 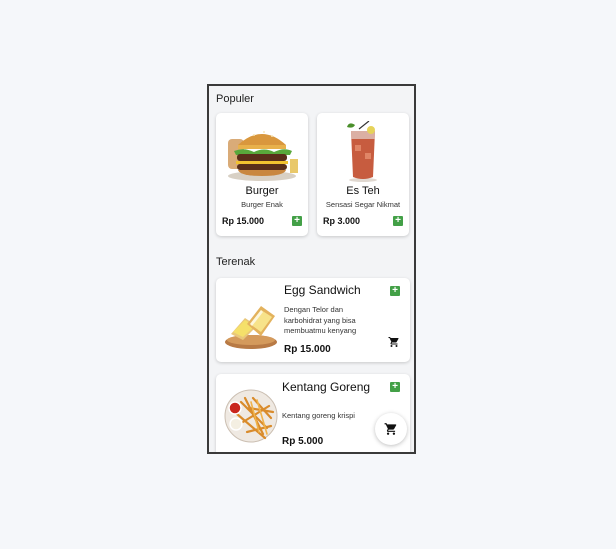 I want to click on section-title-populer: Populer, so click(x=235, y=99).